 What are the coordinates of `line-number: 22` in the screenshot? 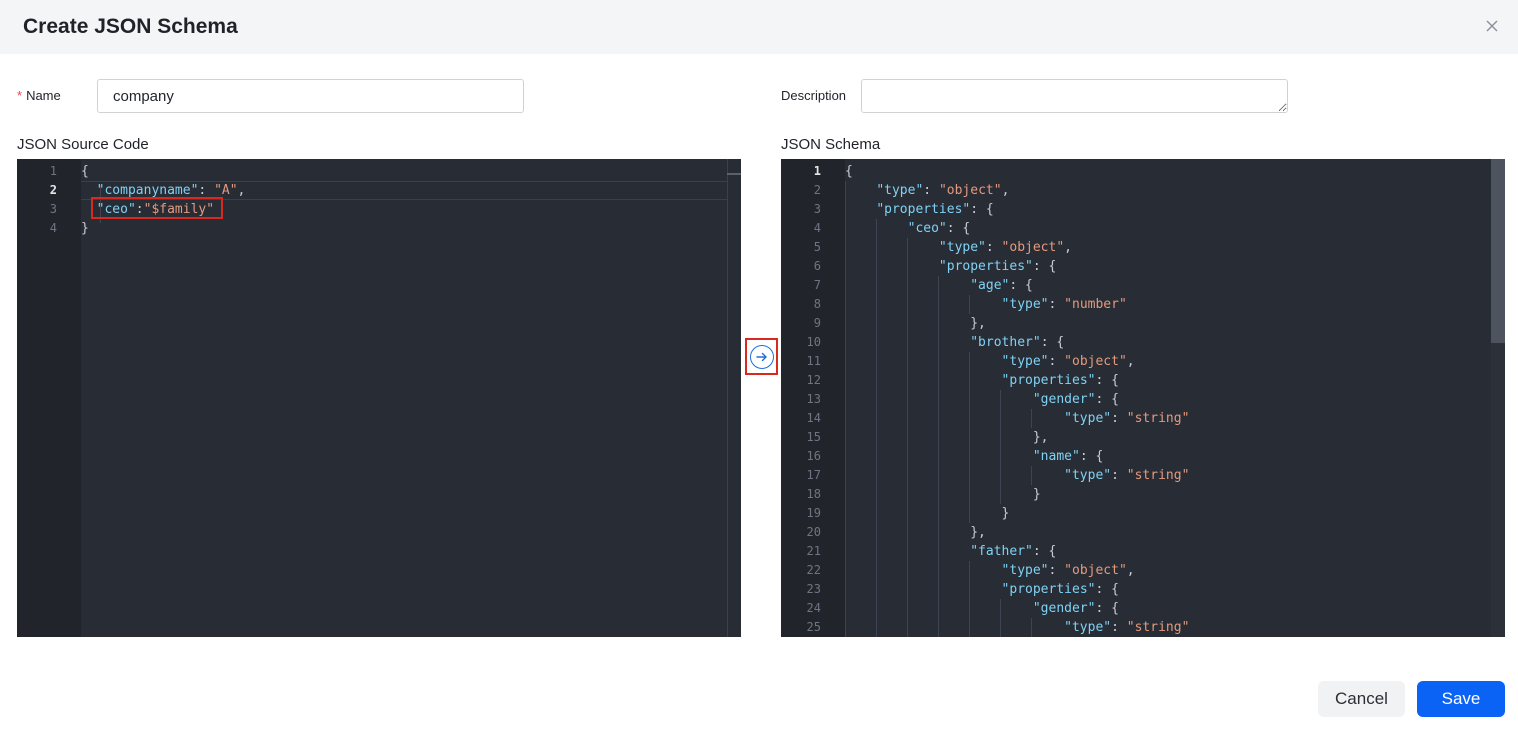 It's located at (813, 570).